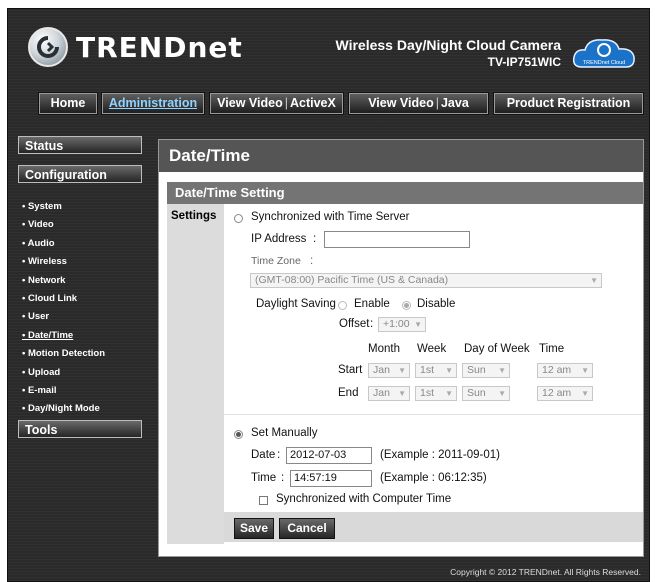 This screenshot has height=582, width=655. What do you see at coordinates (436, 304) in the screenshot?
I see `daylight-disable-label: Disable` at bounding box center [436, 304].